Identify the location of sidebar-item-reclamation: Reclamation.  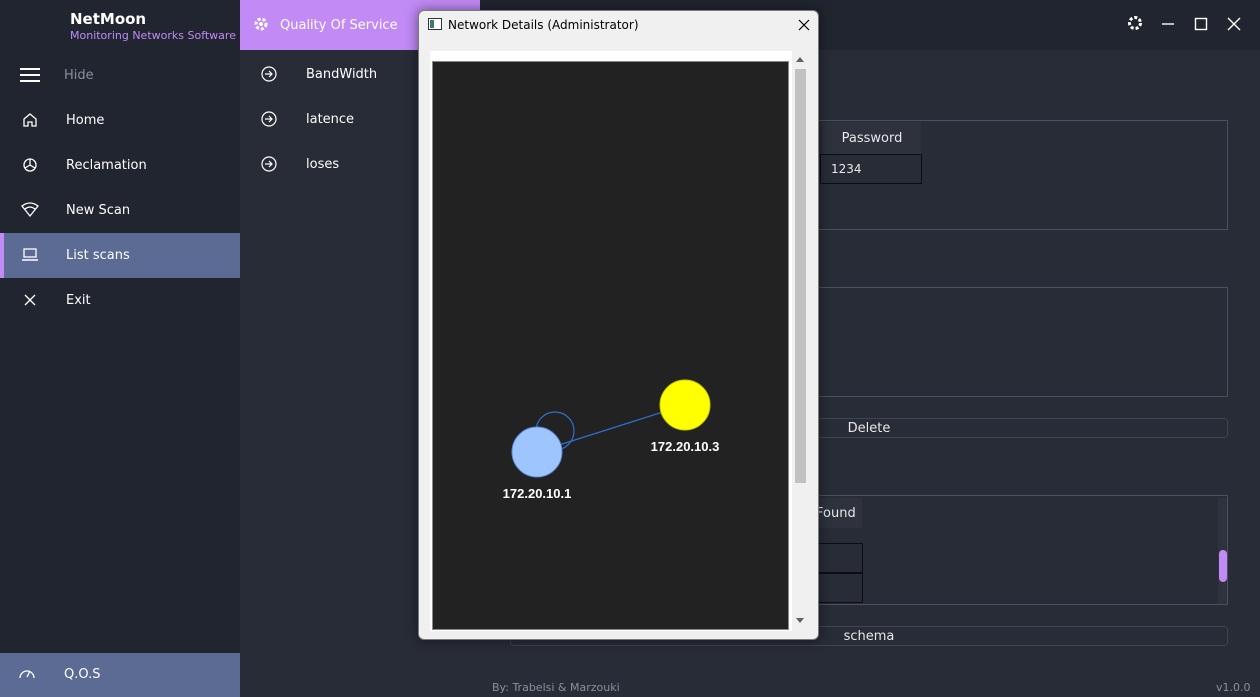
(120, 165).